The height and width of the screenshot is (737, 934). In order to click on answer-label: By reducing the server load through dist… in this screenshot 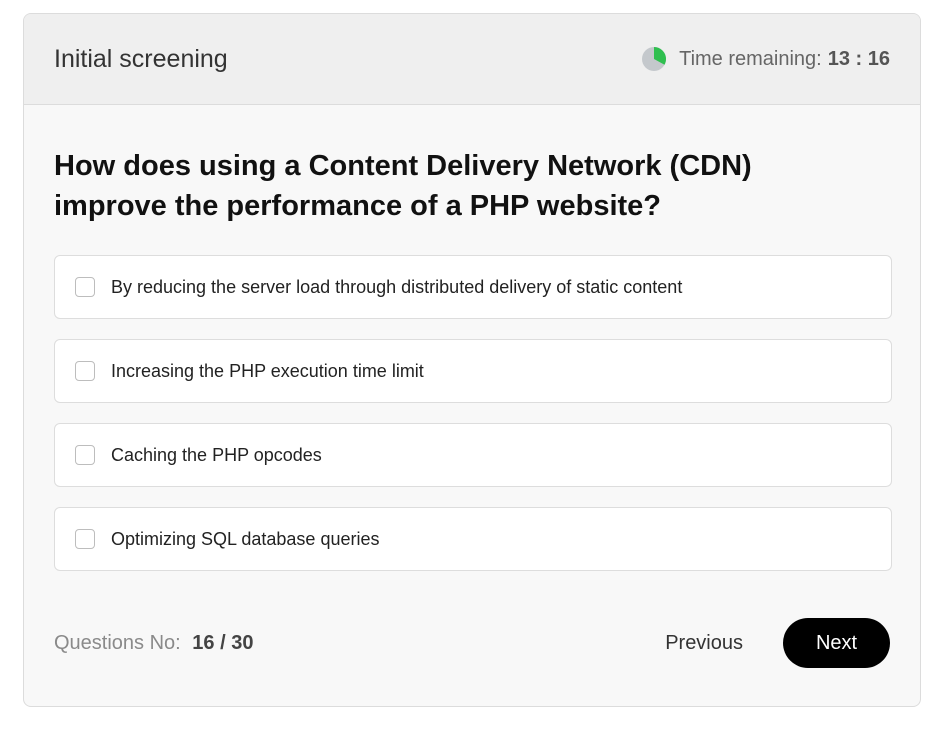, I will do `click(397, 286)`.